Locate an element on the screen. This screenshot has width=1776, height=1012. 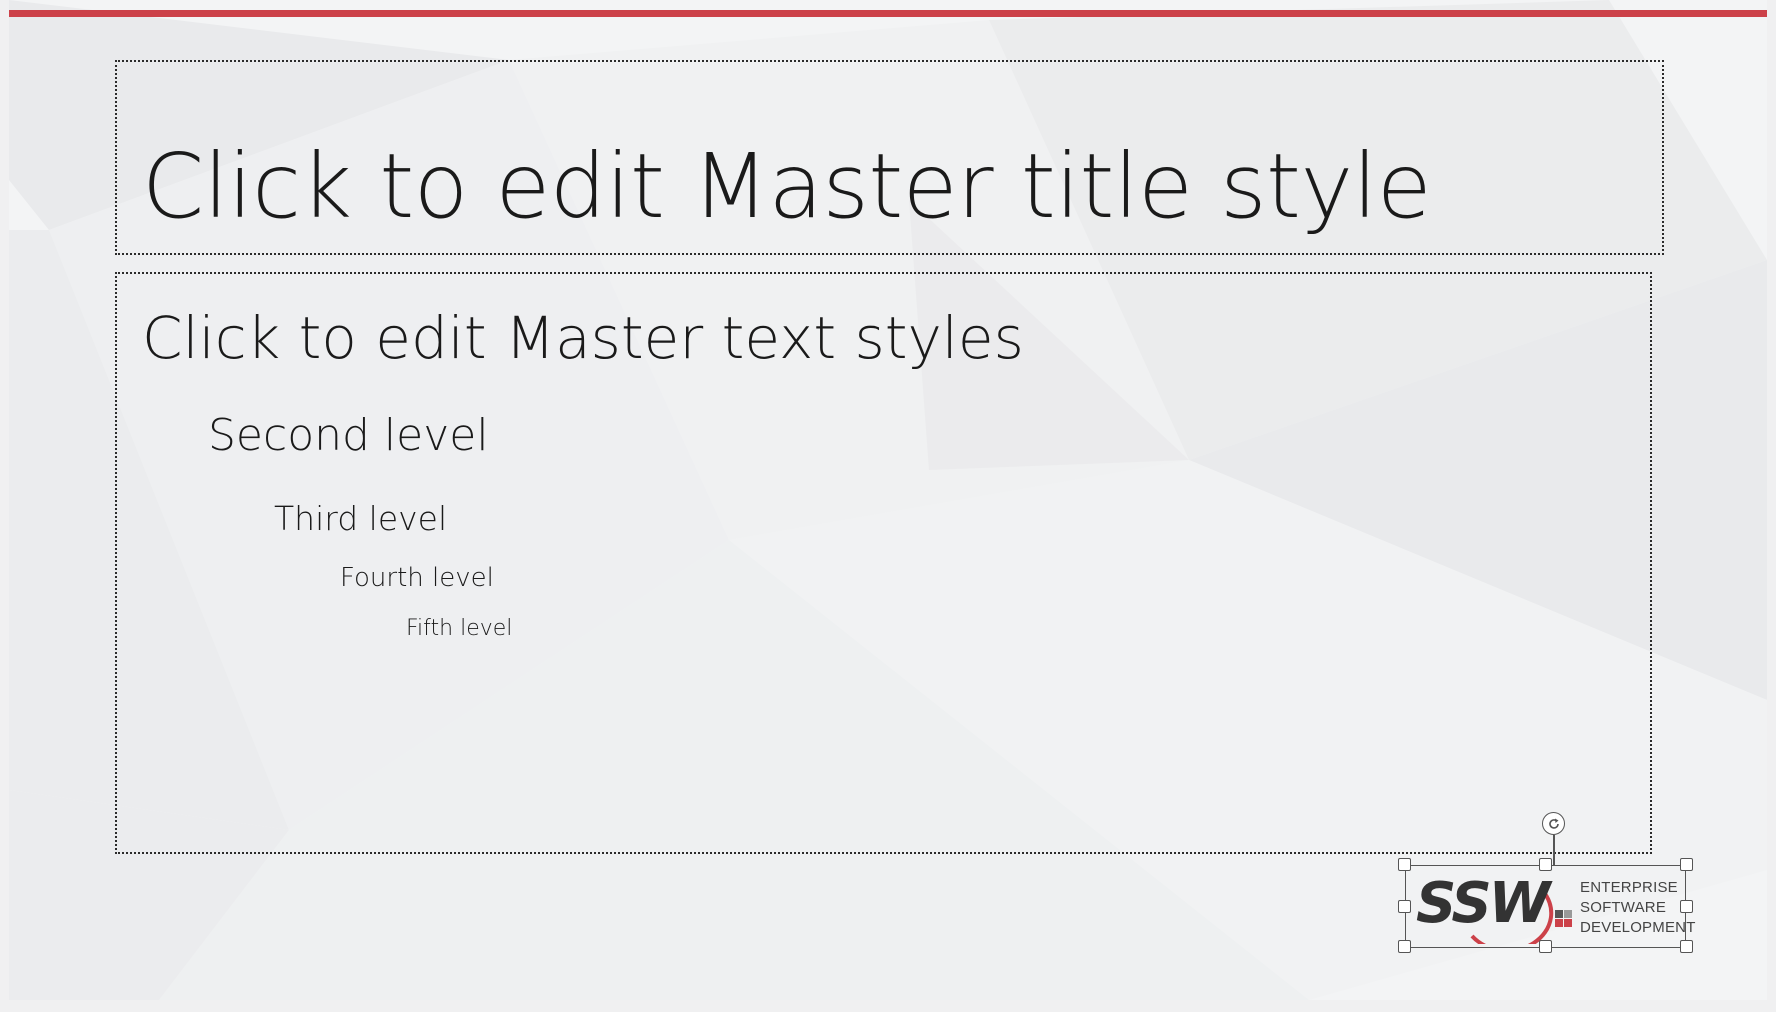
logo-tagline: ENTERPRISE SOFTWARE DEVELOPMENT is located at coordinates (1638, 908).